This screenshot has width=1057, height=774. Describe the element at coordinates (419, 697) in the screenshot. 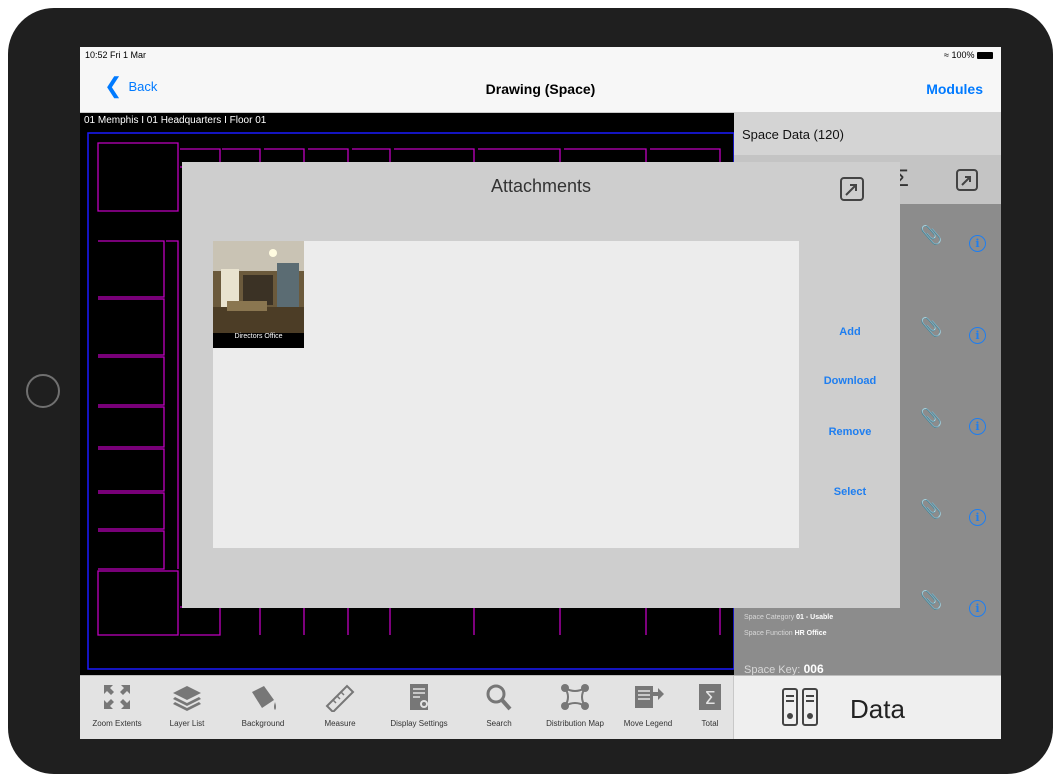

I see `settings-page-icon` at that location.